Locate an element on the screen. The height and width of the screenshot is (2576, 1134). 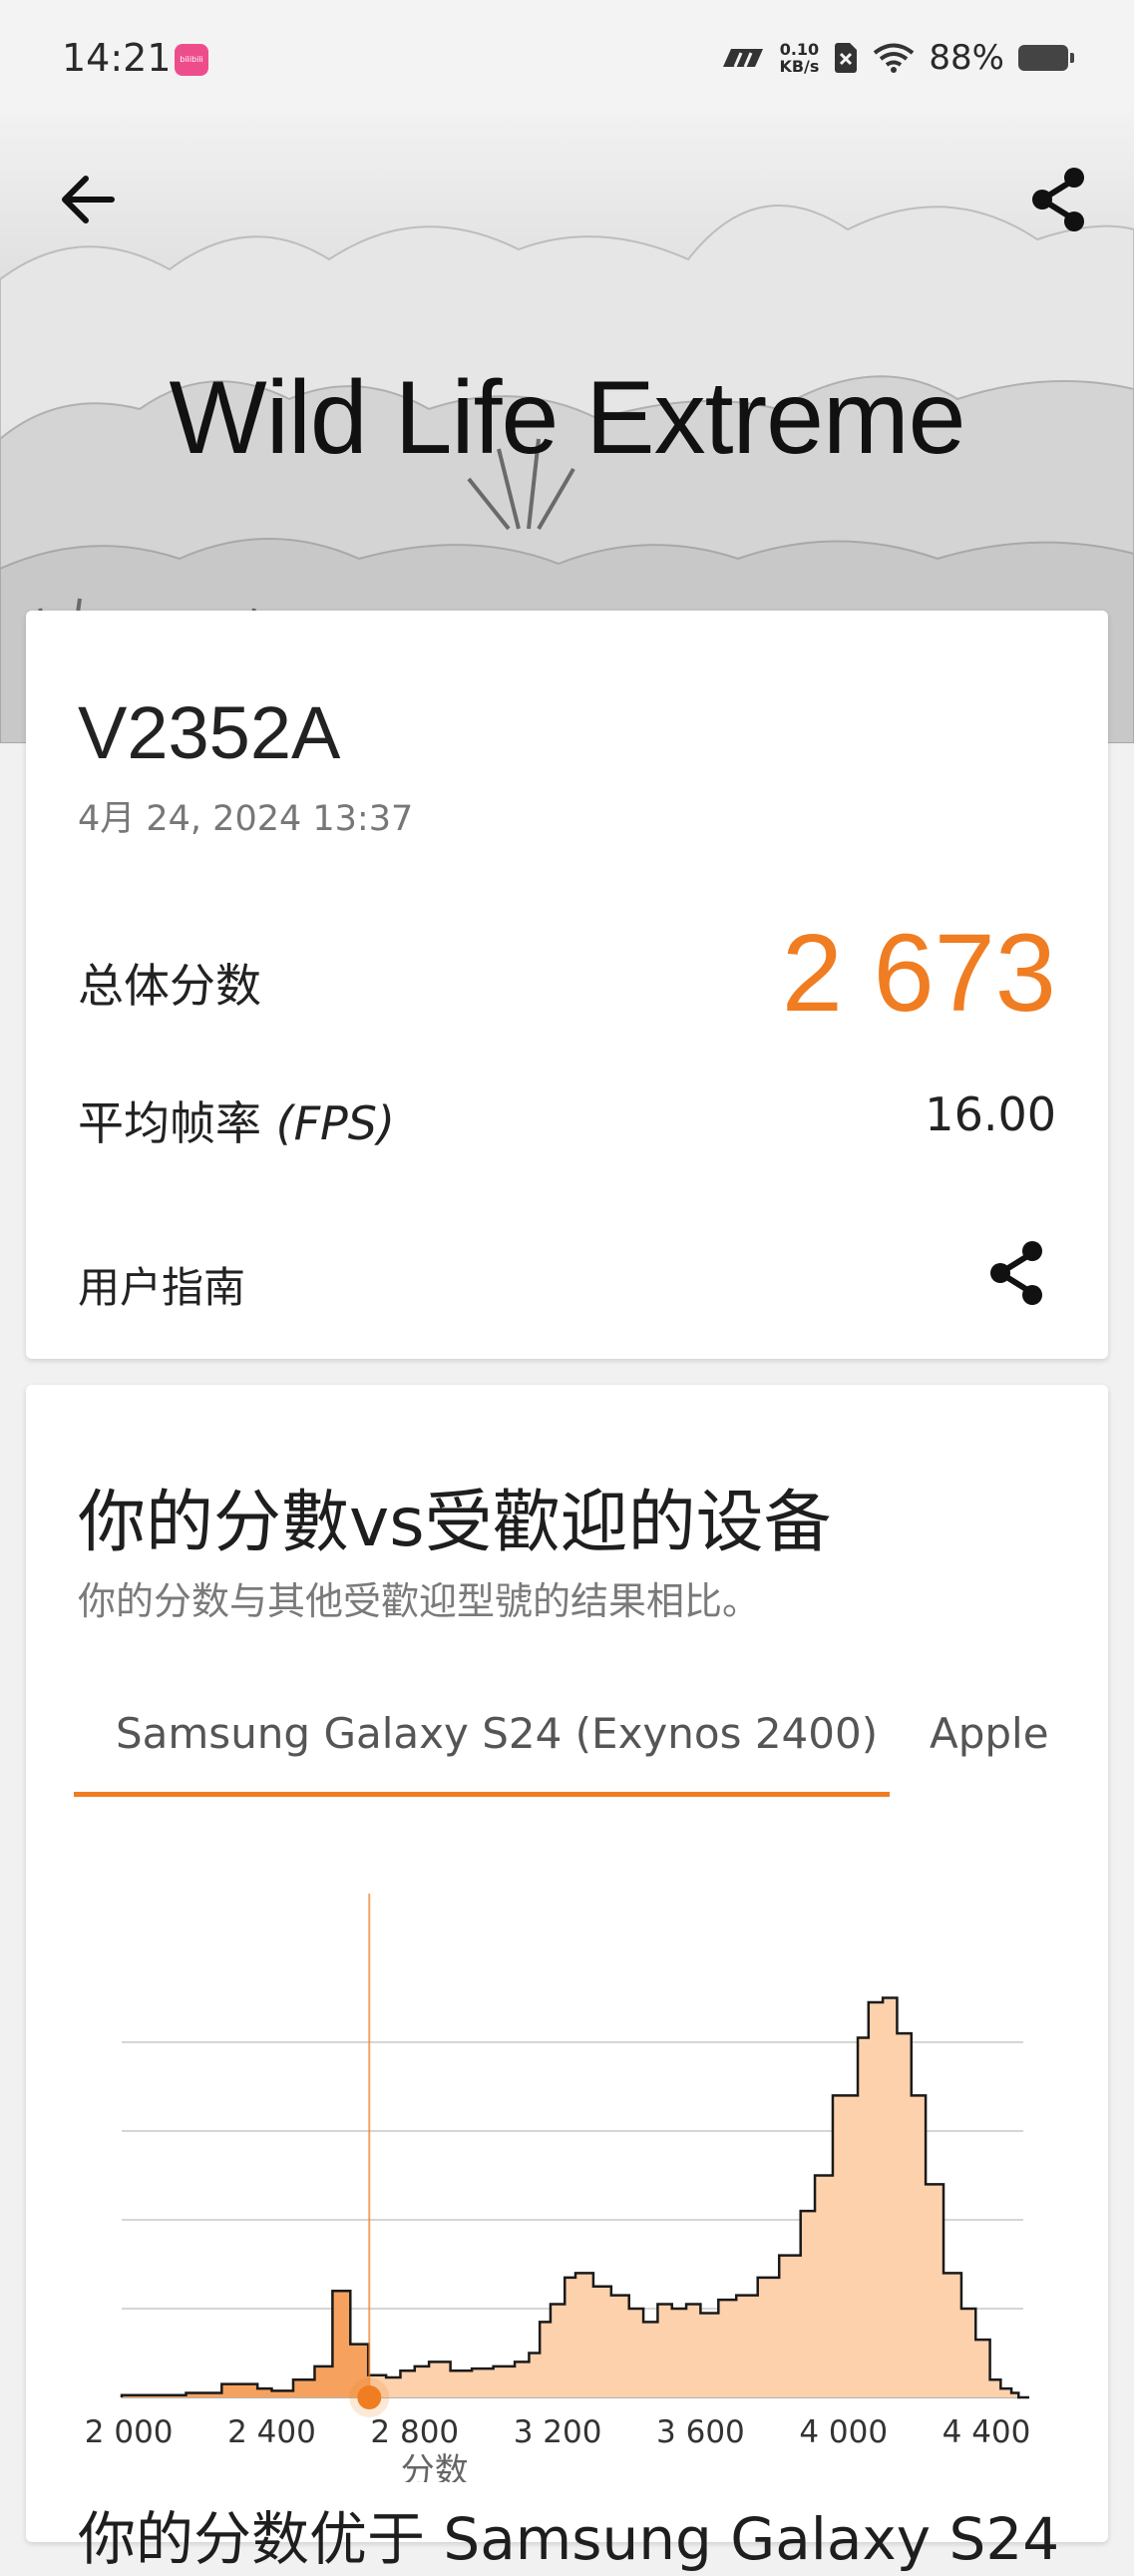
x-tick-label: 3 600 is located at coordinates (700, 2432).